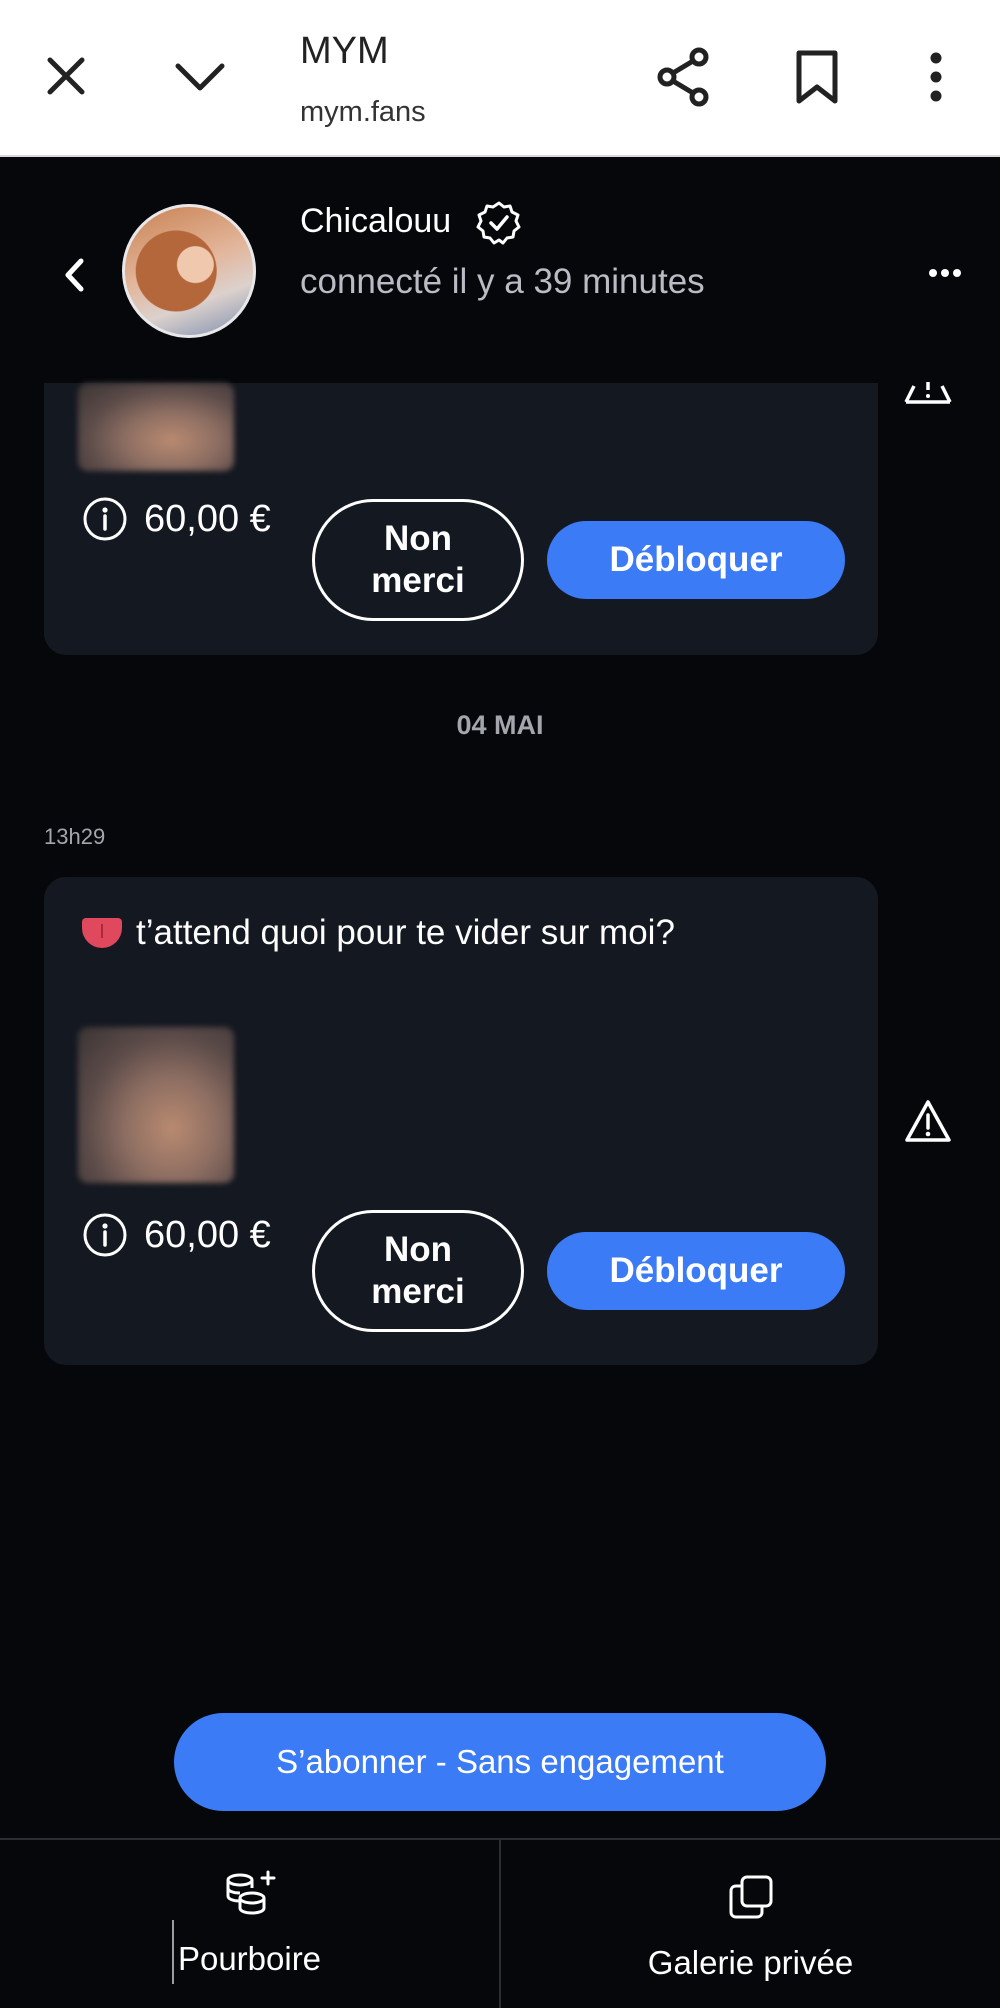 Image resolution: width=1000 pixels, height=2008 pixels. I want to click on chevron-down-icon, so click(200, 76).